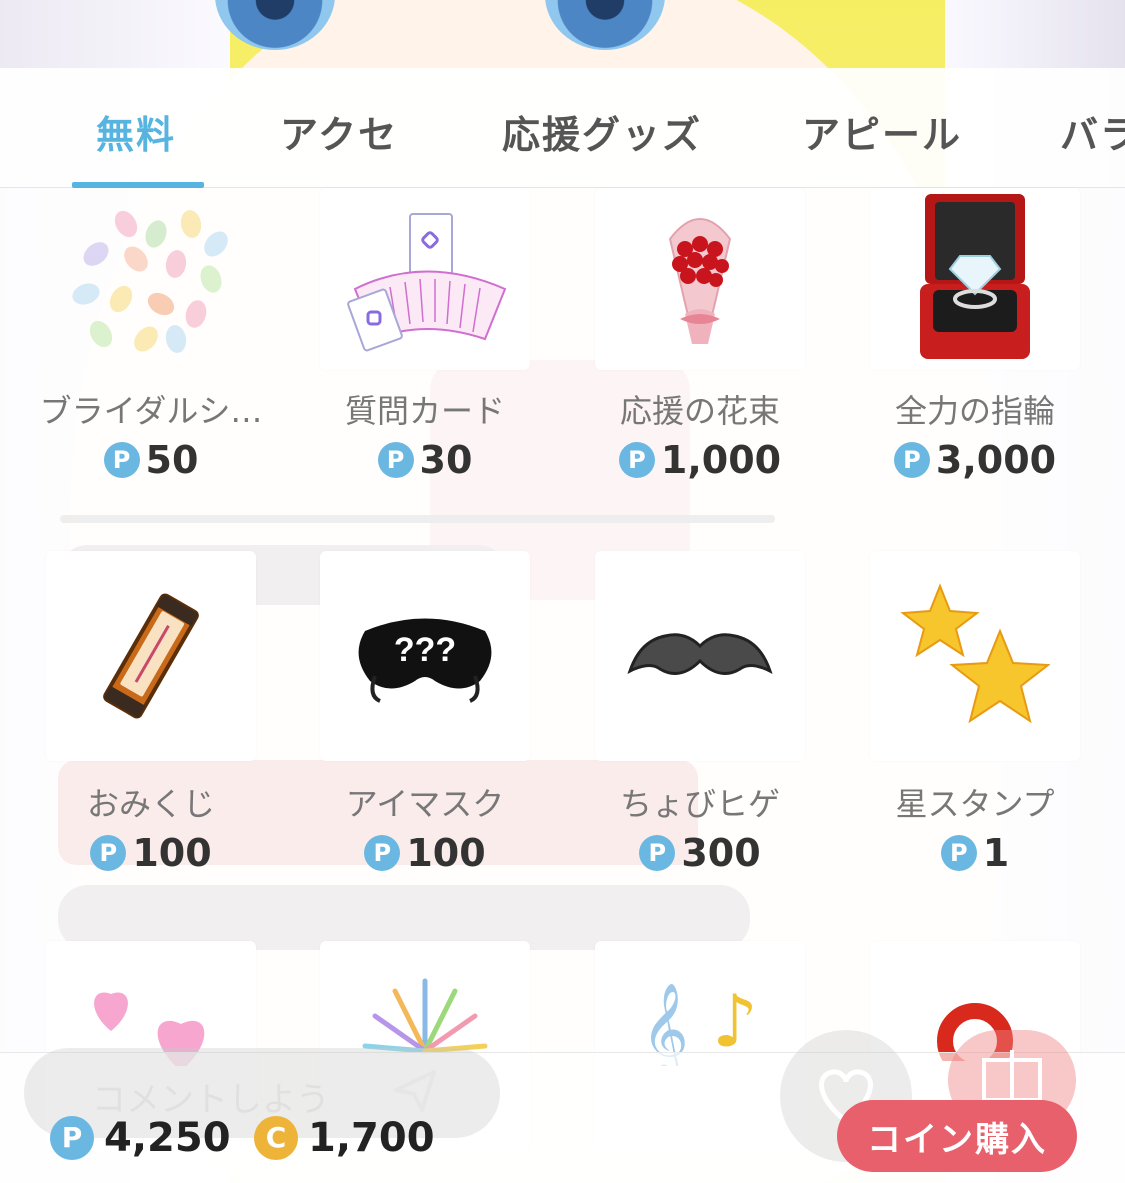 This screenshot has height=1183, width=1125. I want to click on gift-name: 星スタンプ, so click(975, 804).